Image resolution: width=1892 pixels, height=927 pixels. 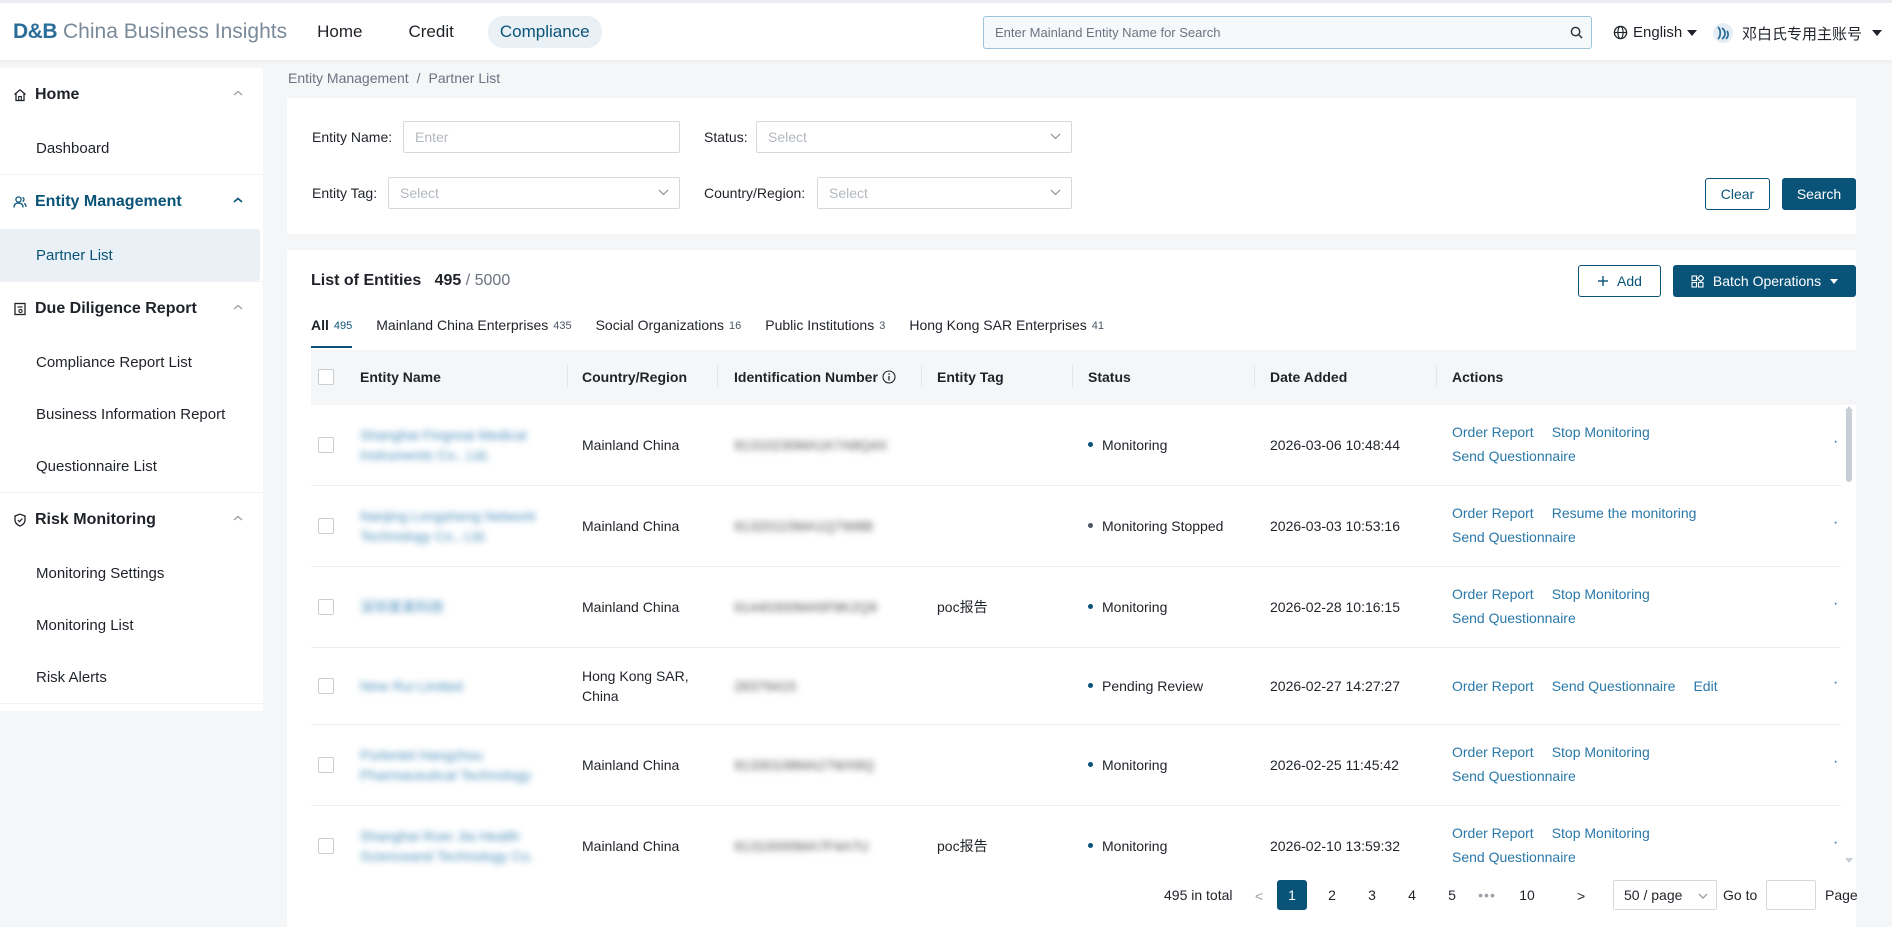 I want to click on search-icon, so click(x=1576, y=33).